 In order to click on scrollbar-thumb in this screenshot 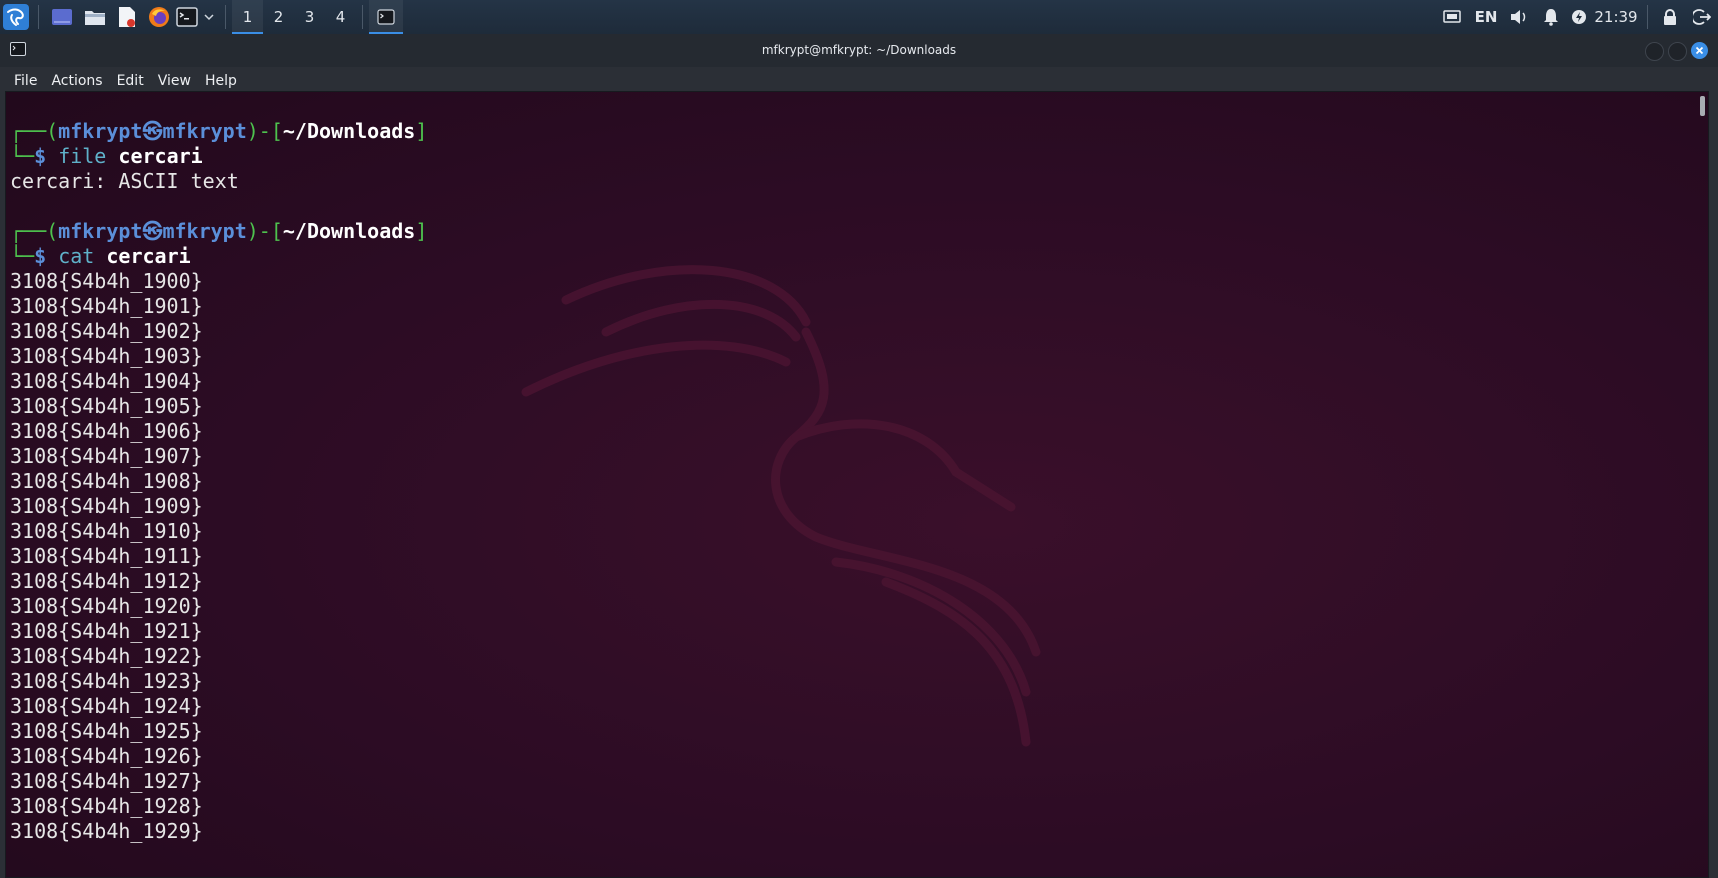, I will do `click(1702, 106)`.